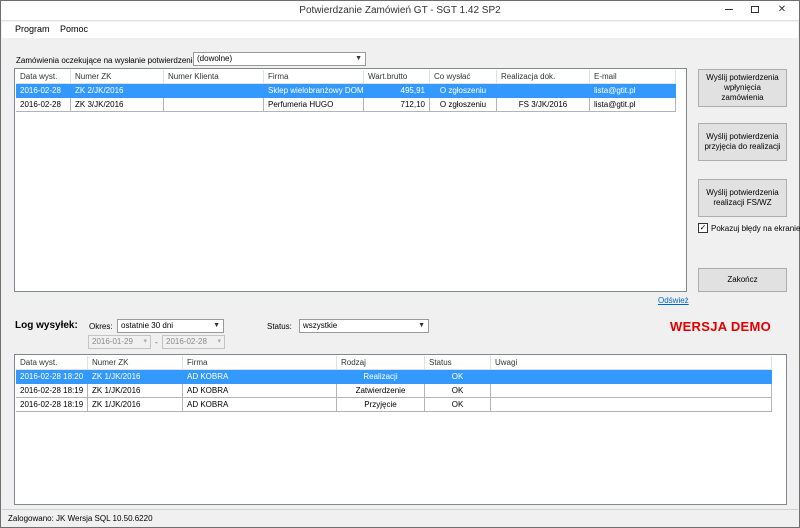 This screenshot has height=528, width=800. I want to click on orders-table-cell: 495,91, so click(397, 91).